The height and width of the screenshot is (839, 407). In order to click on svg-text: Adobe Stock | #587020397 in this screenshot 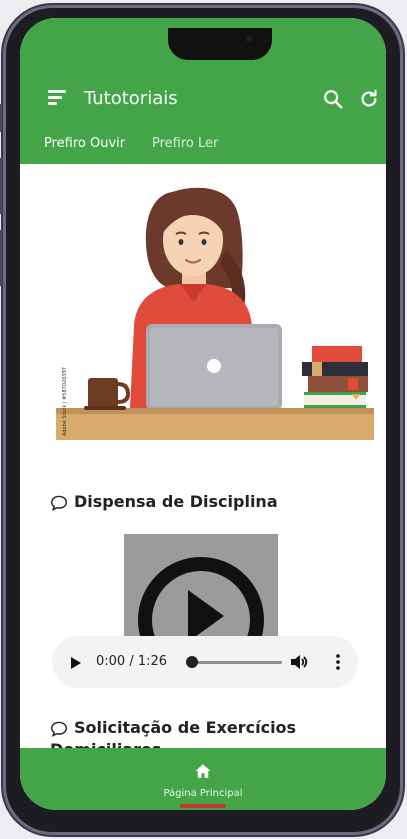, I will do `click(65, 401)`.